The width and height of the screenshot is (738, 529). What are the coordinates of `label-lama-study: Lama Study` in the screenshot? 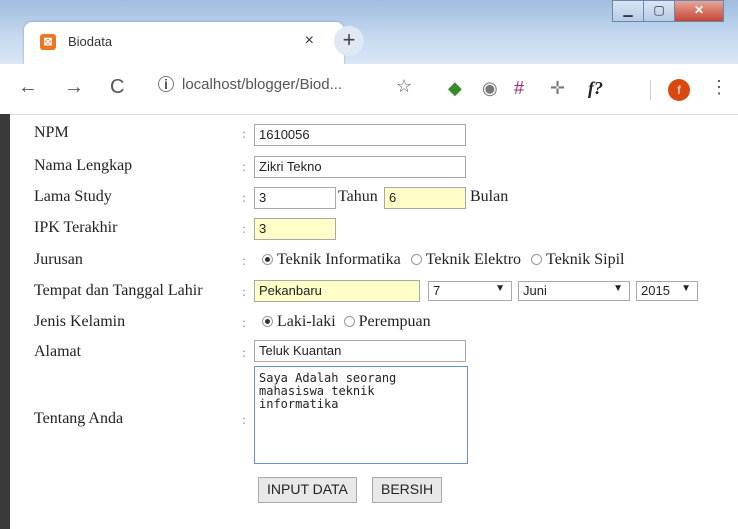 It's located at (73, 196).